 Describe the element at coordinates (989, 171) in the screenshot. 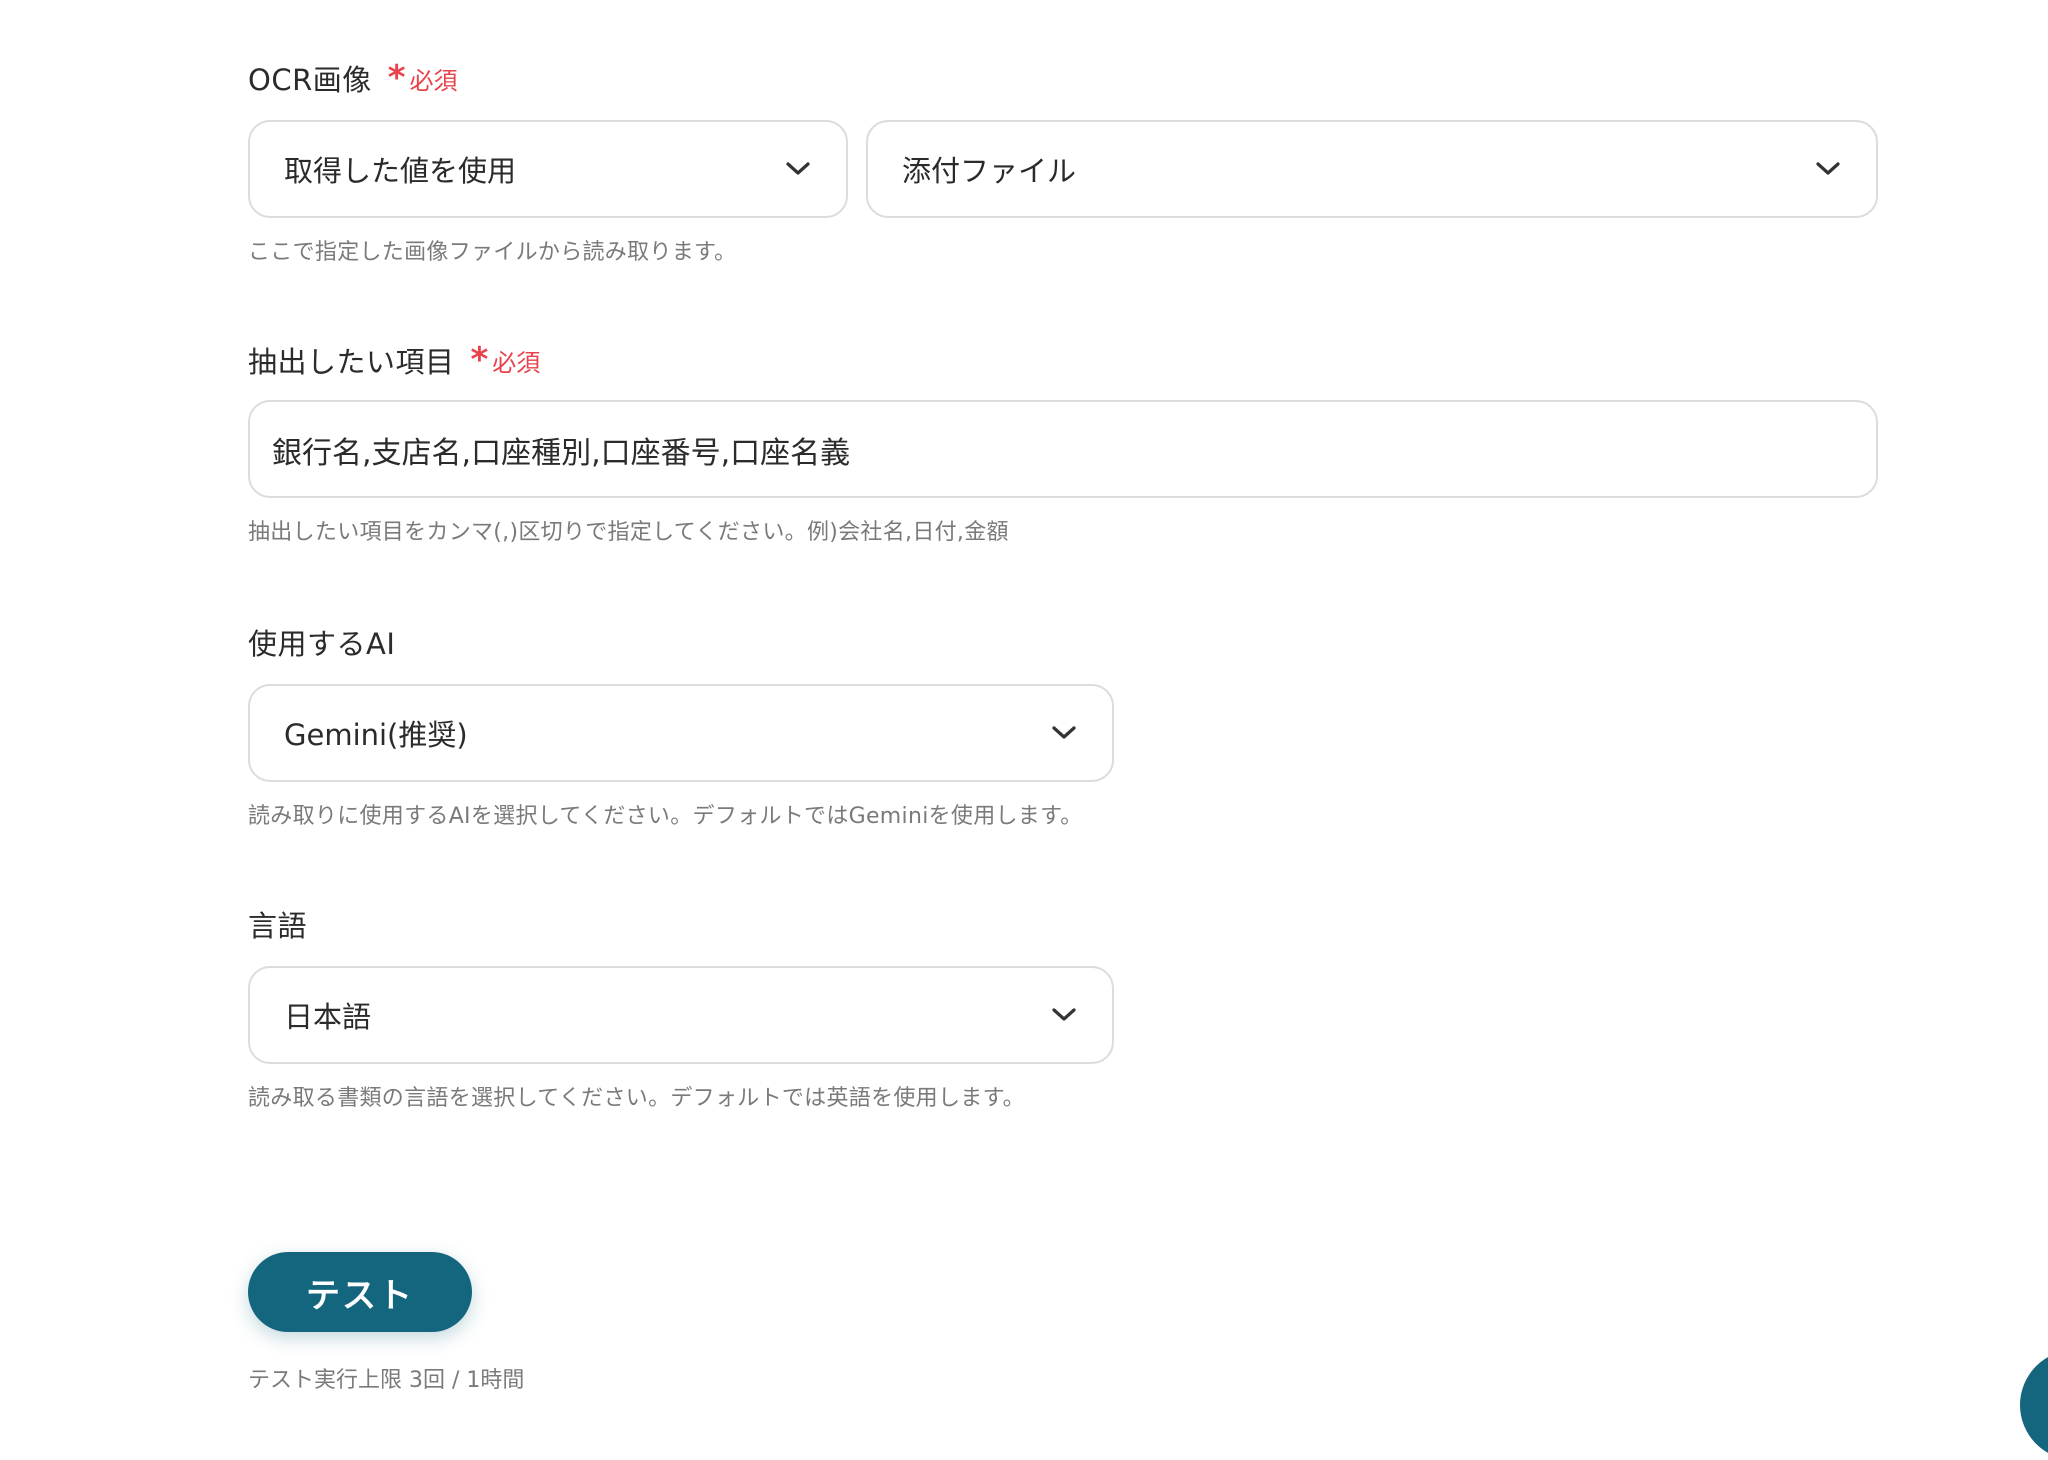

I see `ocr-file-select-value: 添付ファイル` at that location.